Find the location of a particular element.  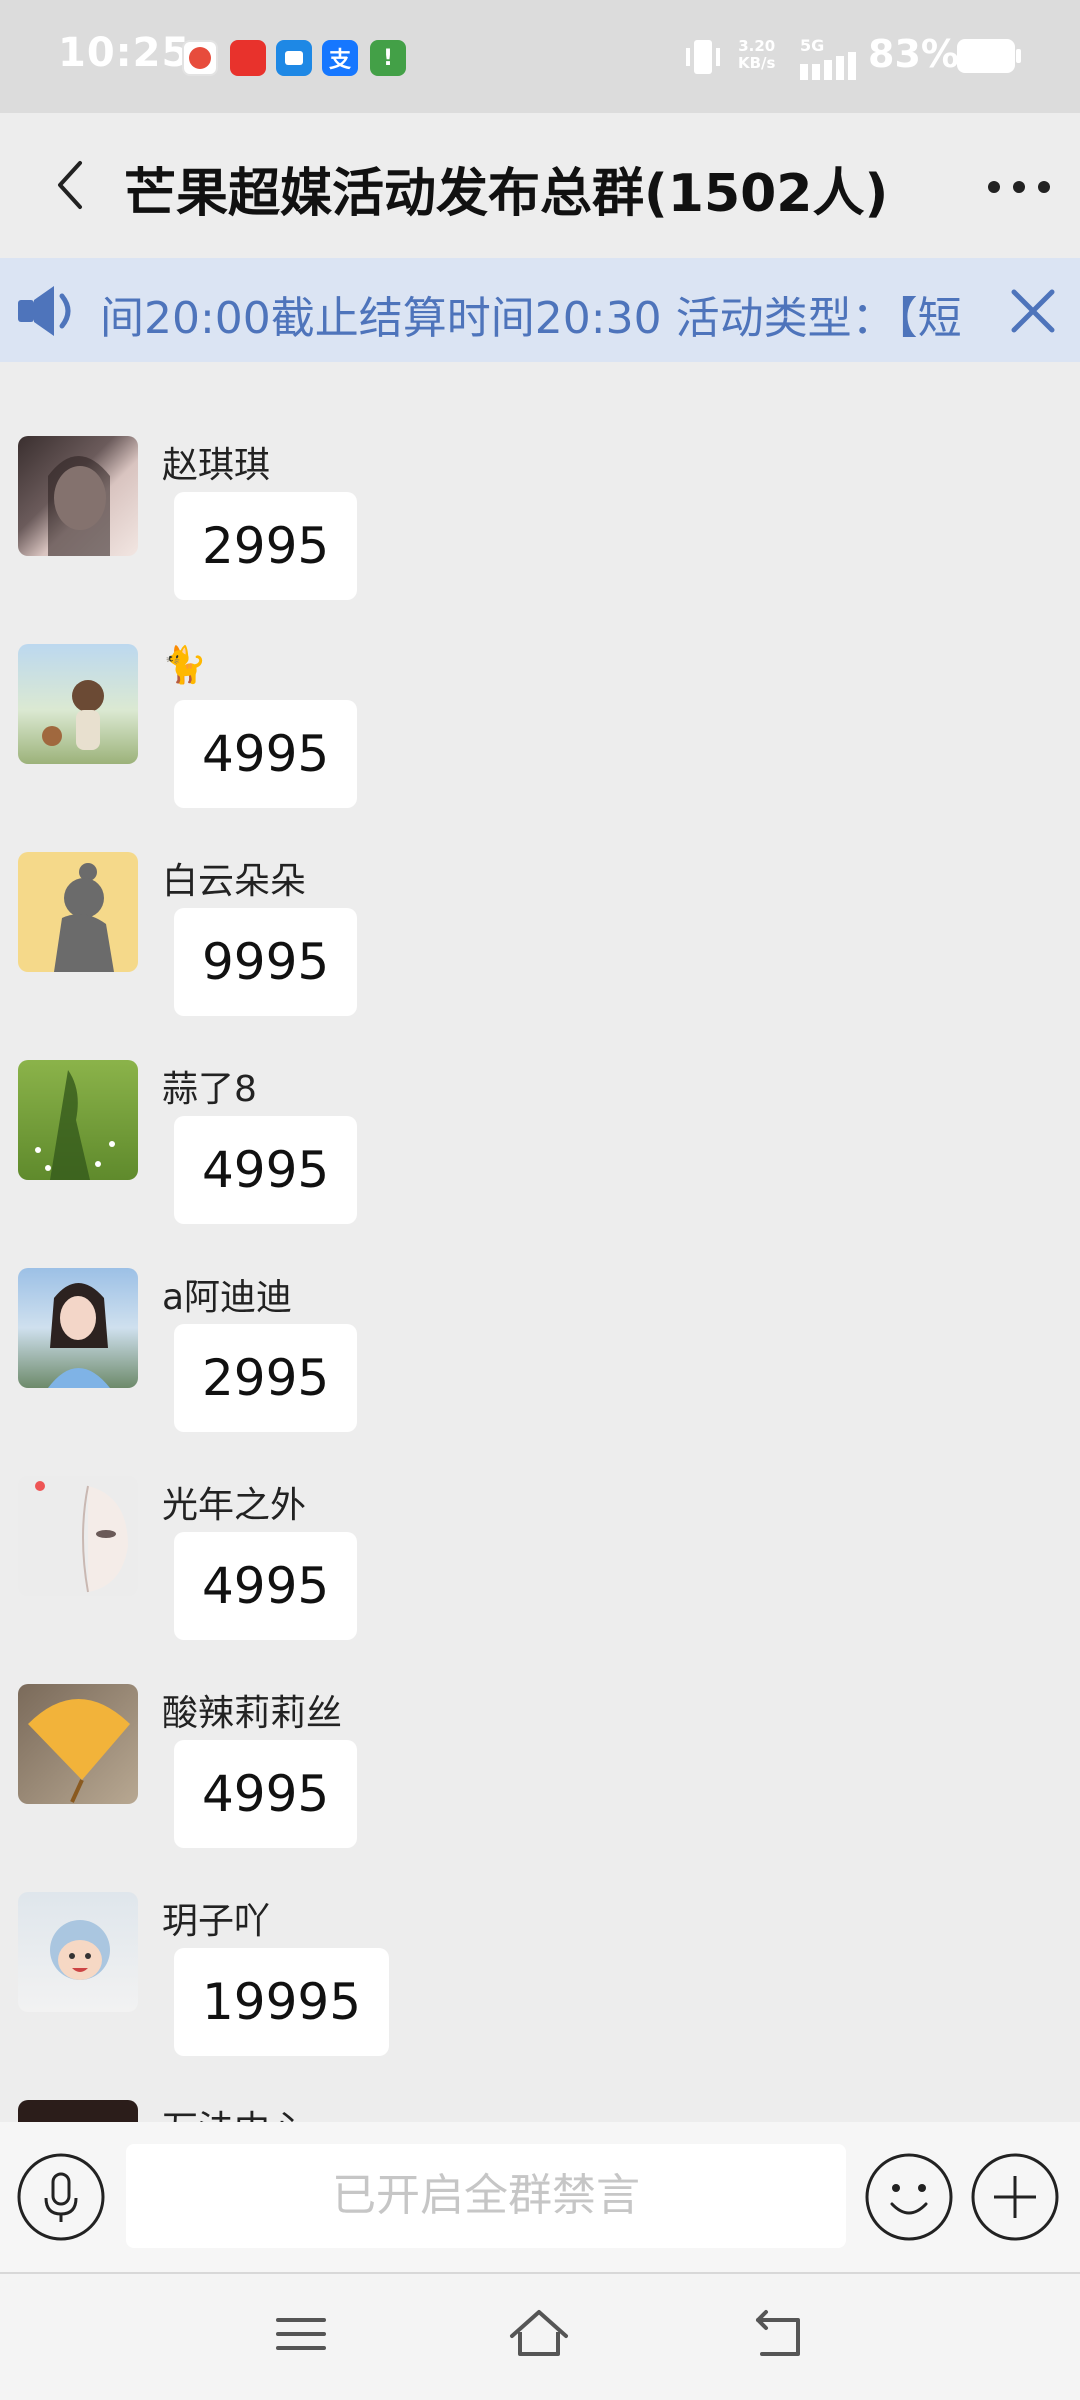

announcement-text: 间20:00截止结算时间20:30 活动类型：【短 is located at coordinates (531, 318).